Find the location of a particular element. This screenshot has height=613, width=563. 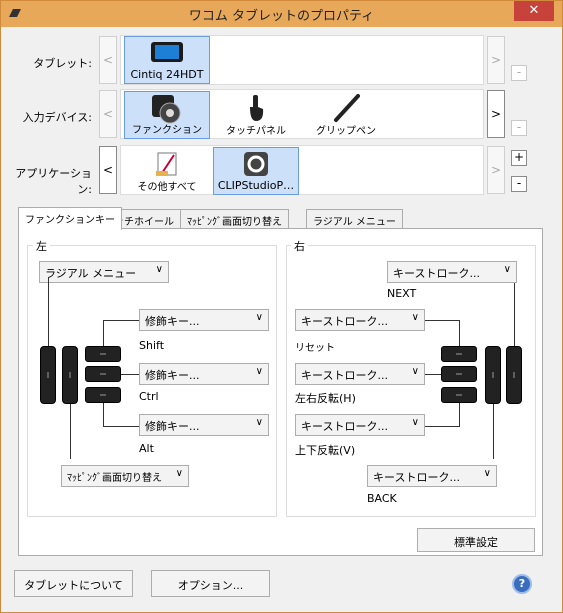

left-key-ctrl is located at coordinates (103, 374).